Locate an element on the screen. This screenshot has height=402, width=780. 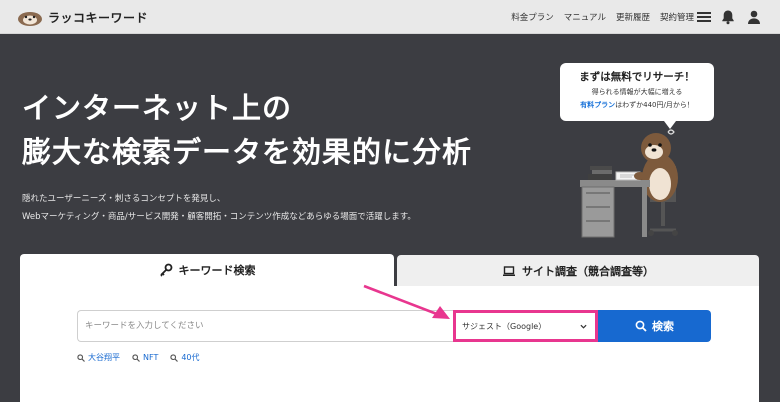
suggested-keyword-label: 大谷翔平 is located at coordinates (104, 357).